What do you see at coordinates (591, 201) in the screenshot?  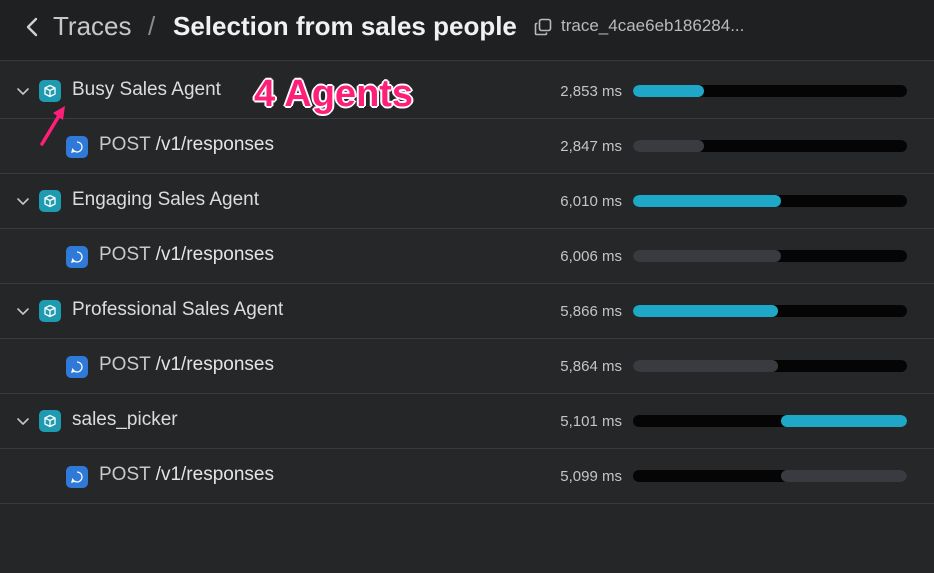 I see `span-duration: 6,010 ms` at bounding box center [591, 201].